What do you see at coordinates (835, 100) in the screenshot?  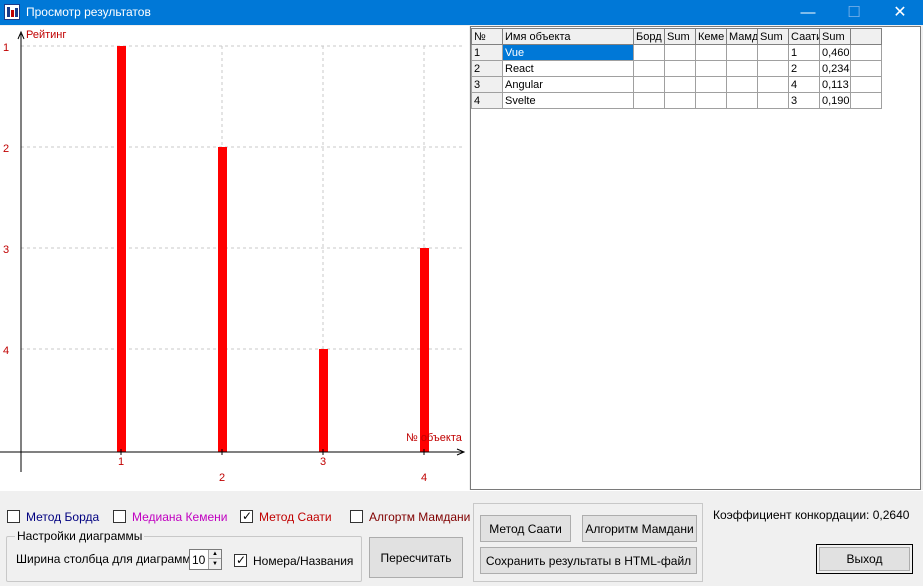 I see `grid-cell: 0,190` at bounding box center [835, 100].